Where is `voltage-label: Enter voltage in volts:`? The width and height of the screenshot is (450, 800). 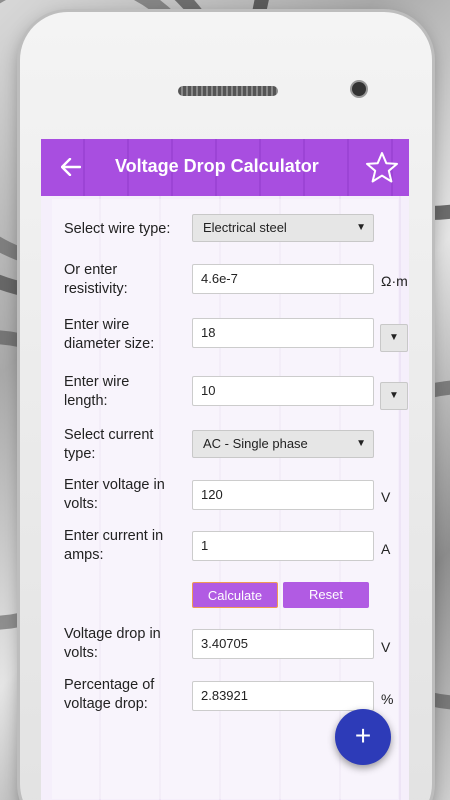
voltage-label: Enter voltage in volts: is located at coordinates (114, 494).